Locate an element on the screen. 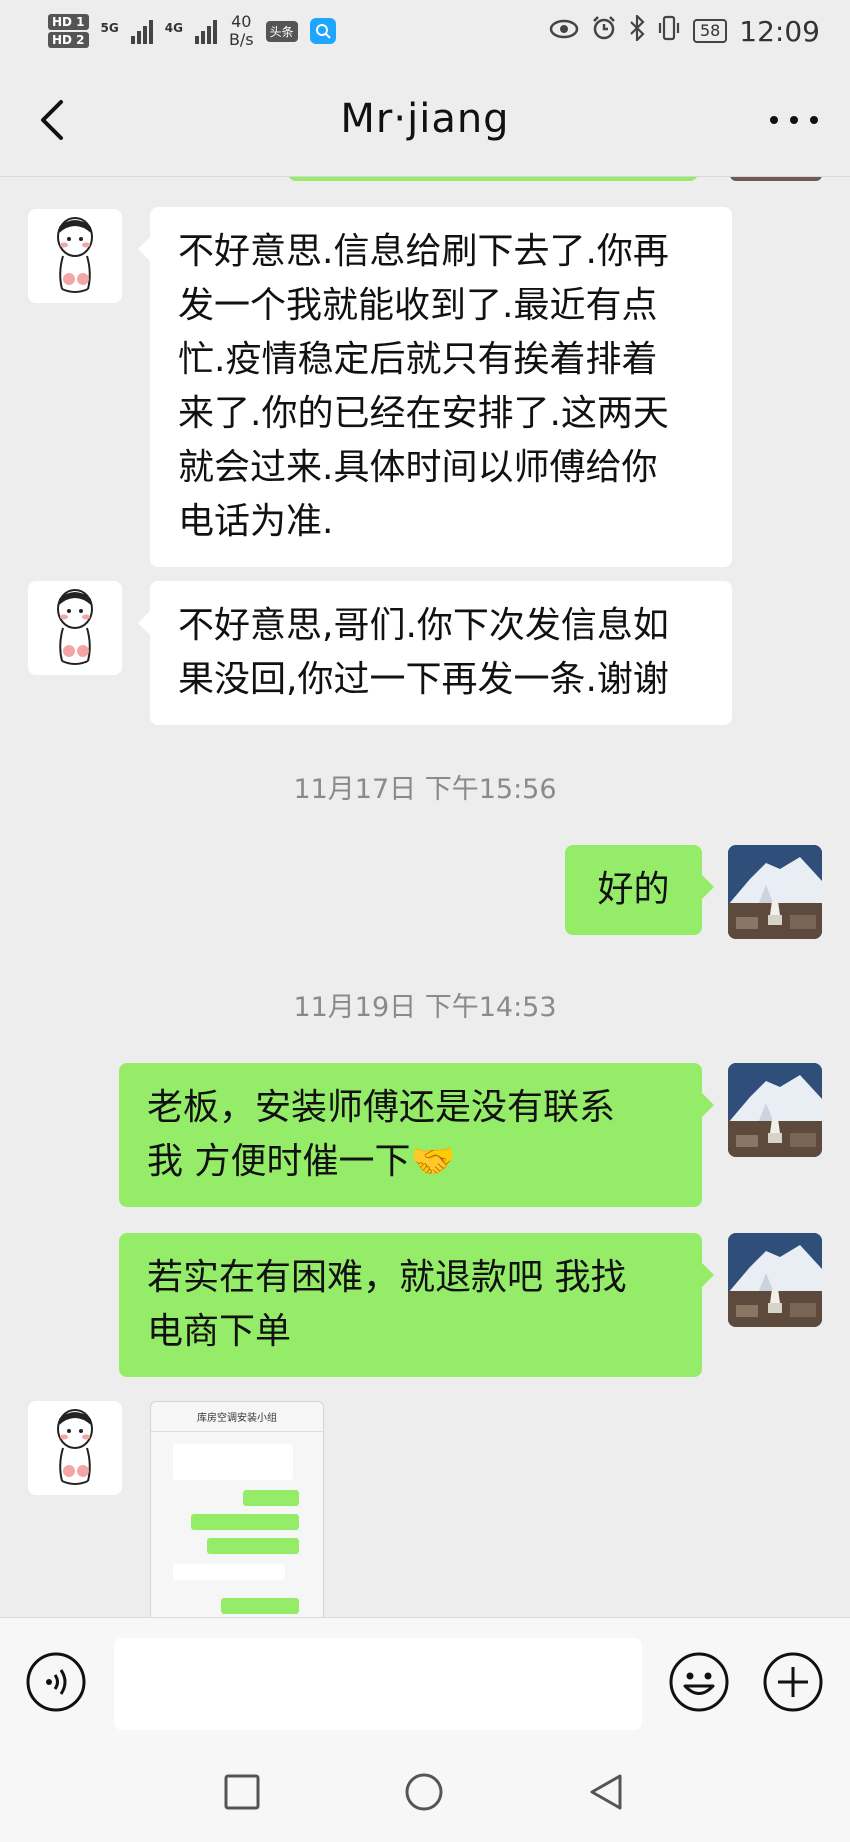 Image resolution: width=850 pixels, height=1842 pixels. emoji-icon is located at coordinates (699, 1682).